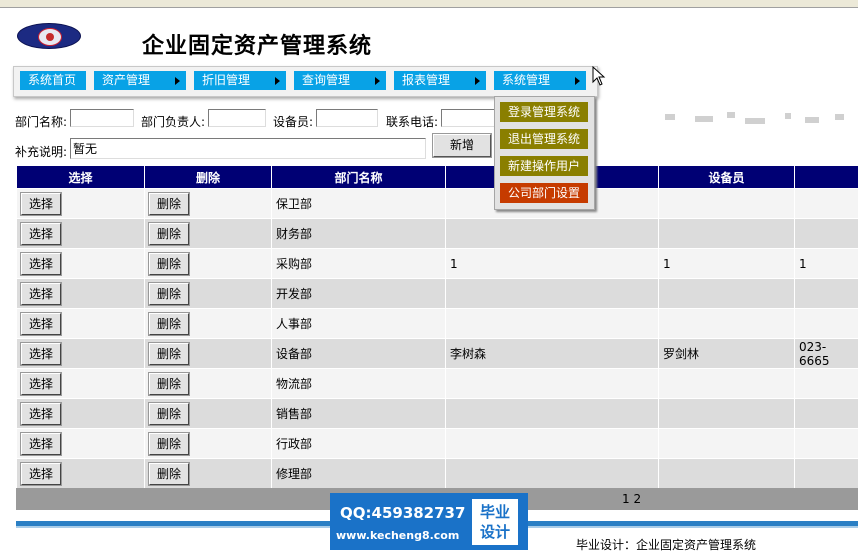 The image size is (858, 557). Describe the element at coordinates (293, 122) in the screenshot. I see `equip-label: 设备员:` at that location.